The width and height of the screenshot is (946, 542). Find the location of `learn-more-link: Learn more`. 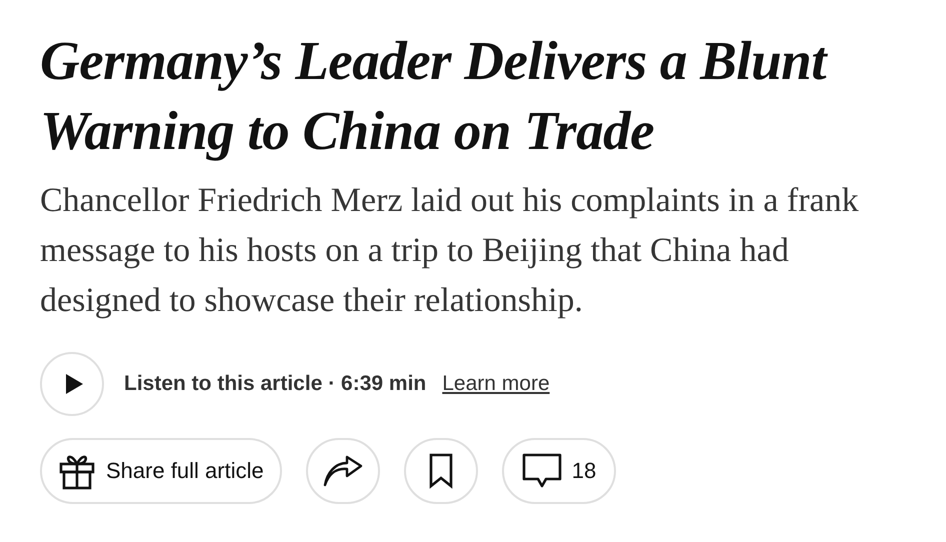

learn-more-link: Learn more is located at coordinates (496, 384).